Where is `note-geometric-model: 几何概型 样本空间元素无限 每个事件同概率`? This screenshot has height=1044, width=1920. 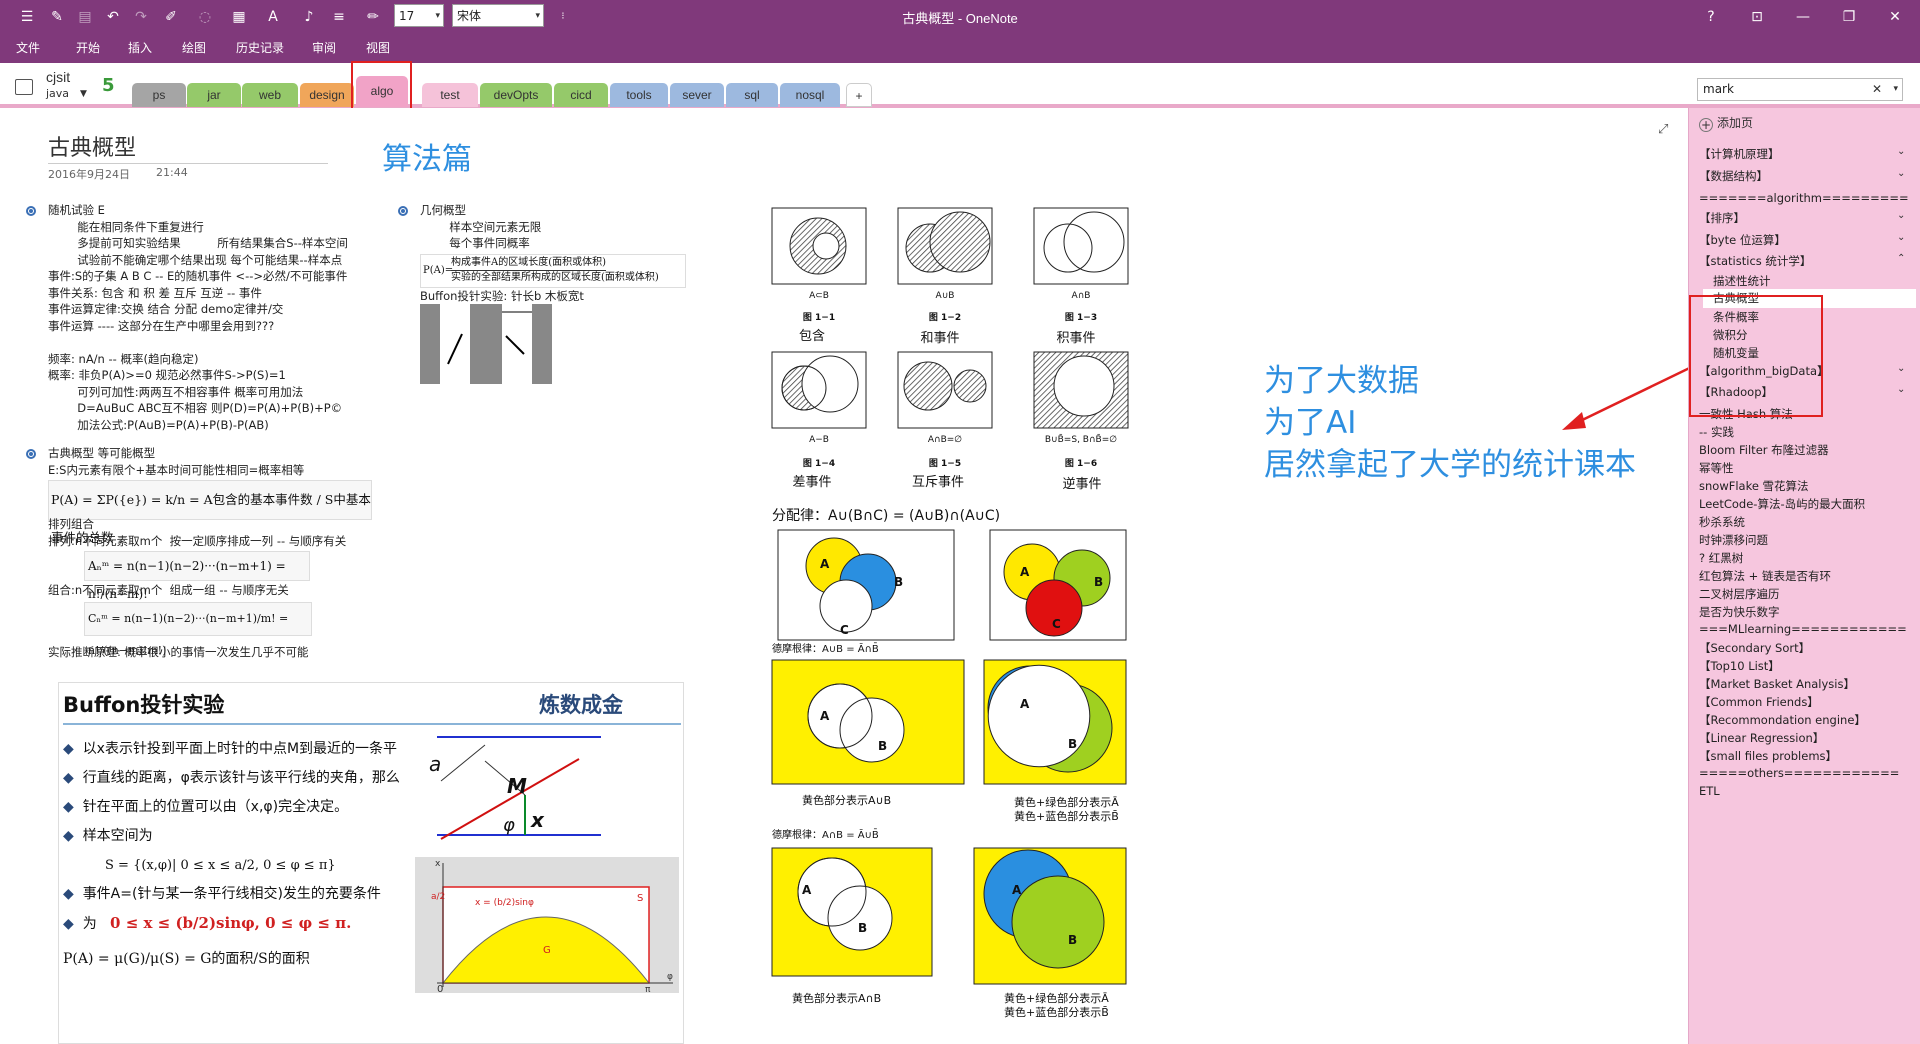 note-geometric-model: 几何概型 样本空间元素无限 每个事件同概率 is located at coordinates (480, 227).